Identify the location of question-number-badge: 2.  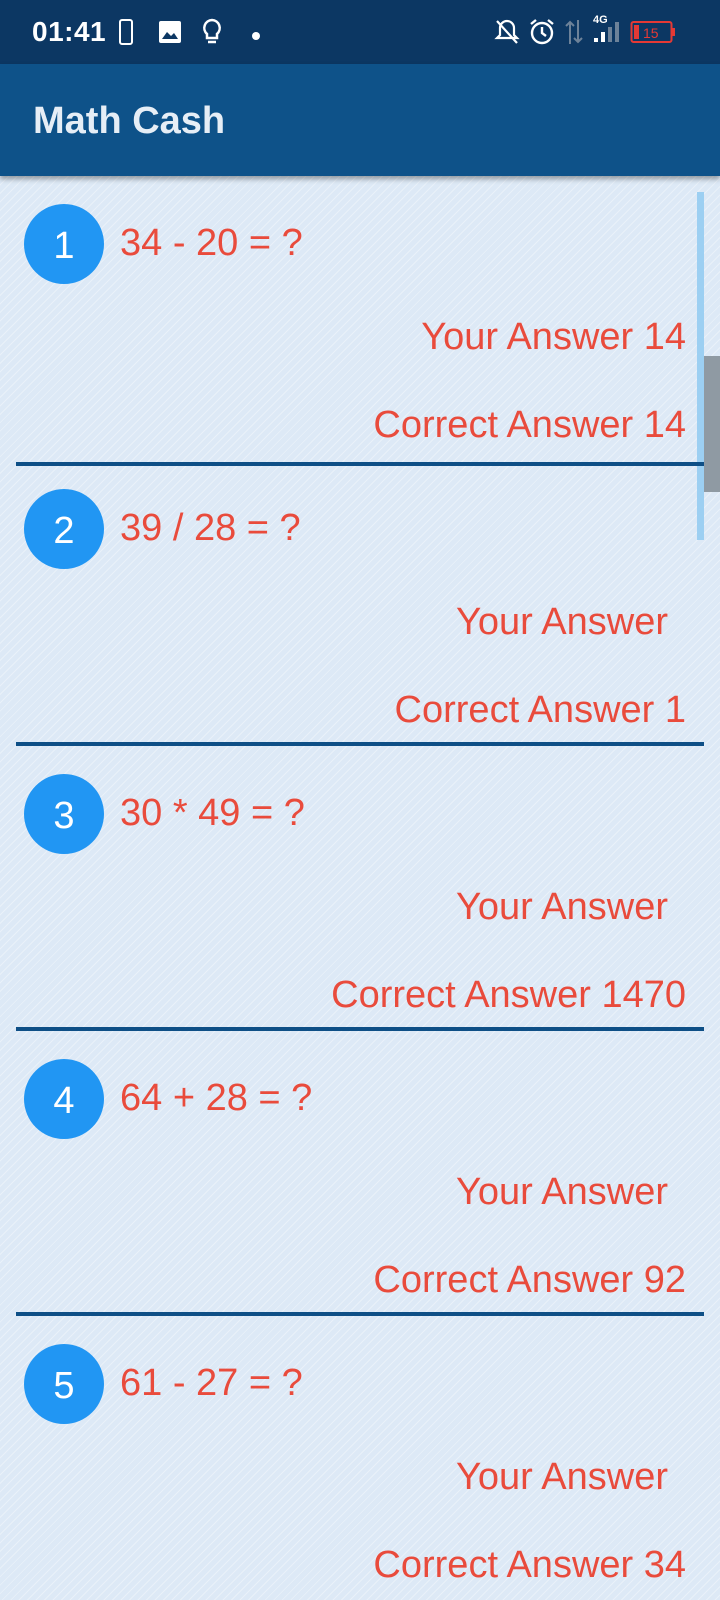
(64, 529).